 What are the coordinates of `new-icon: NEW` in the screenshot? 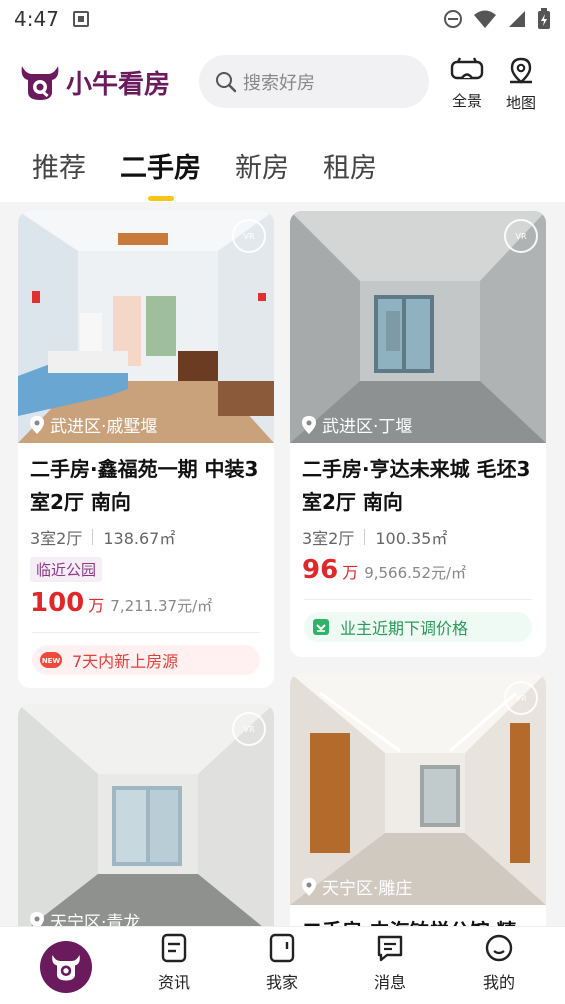 It's located at (51, 660).